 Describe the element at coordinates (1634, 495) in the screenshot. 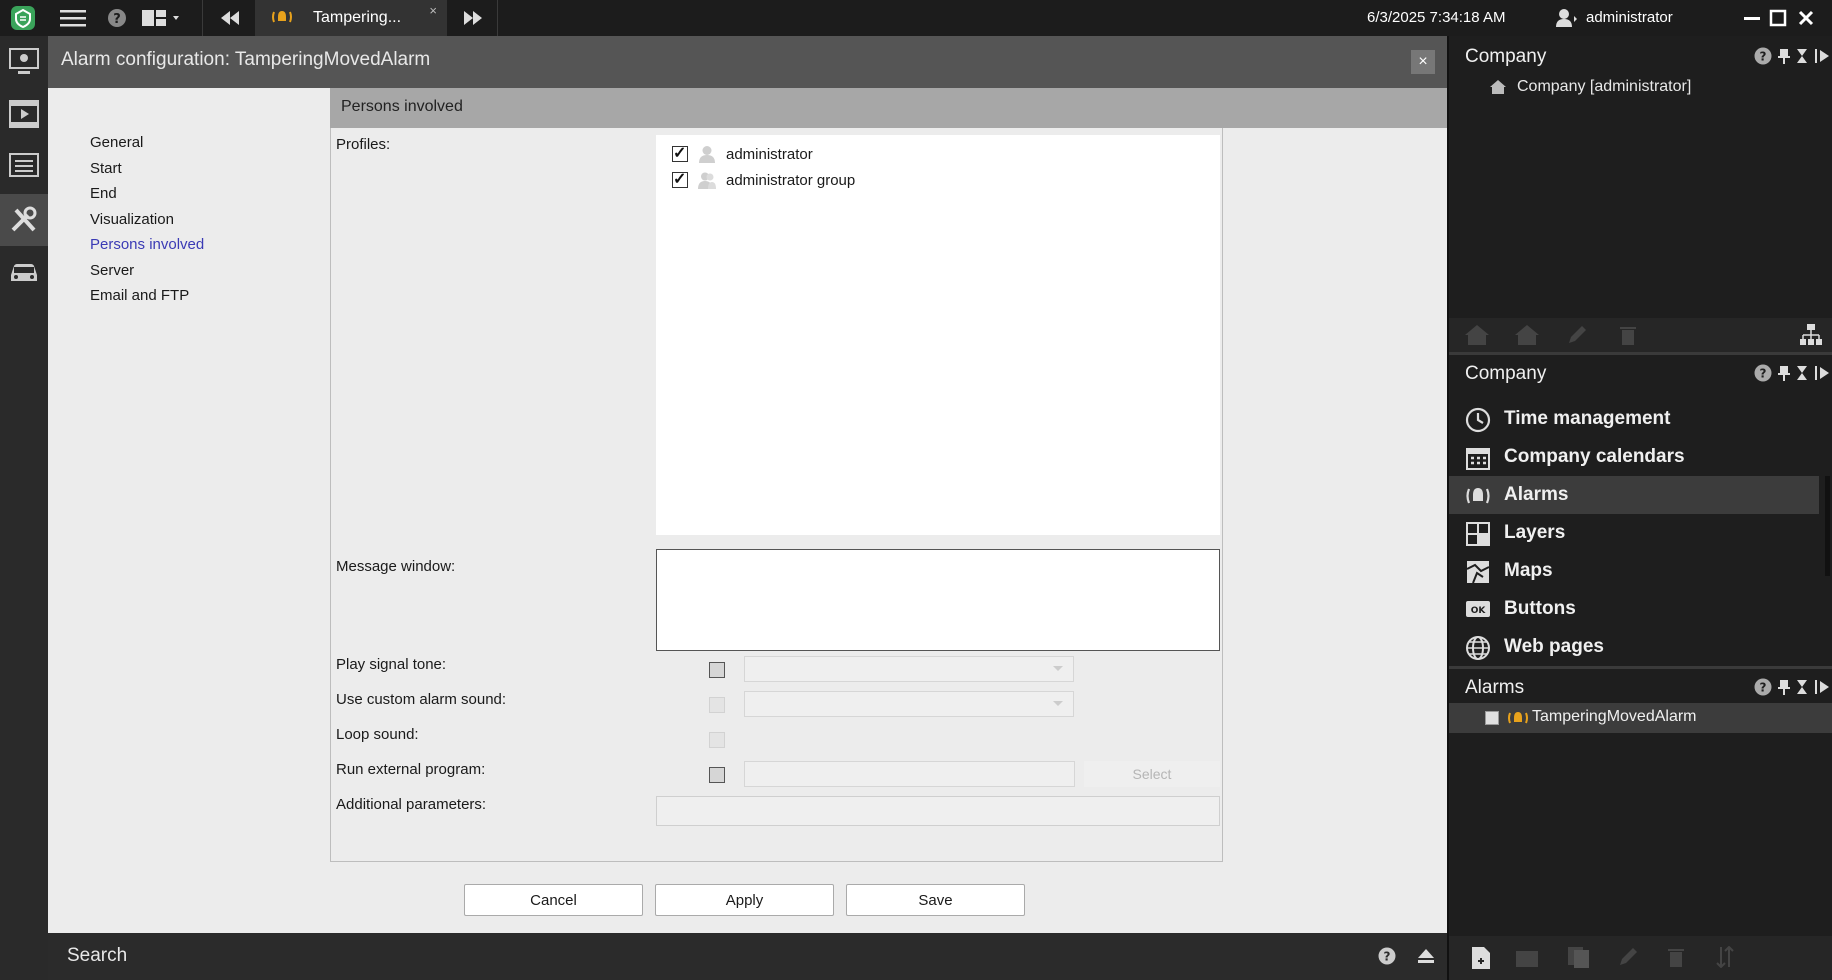

I see `module-alarms: Alarms` at that location.